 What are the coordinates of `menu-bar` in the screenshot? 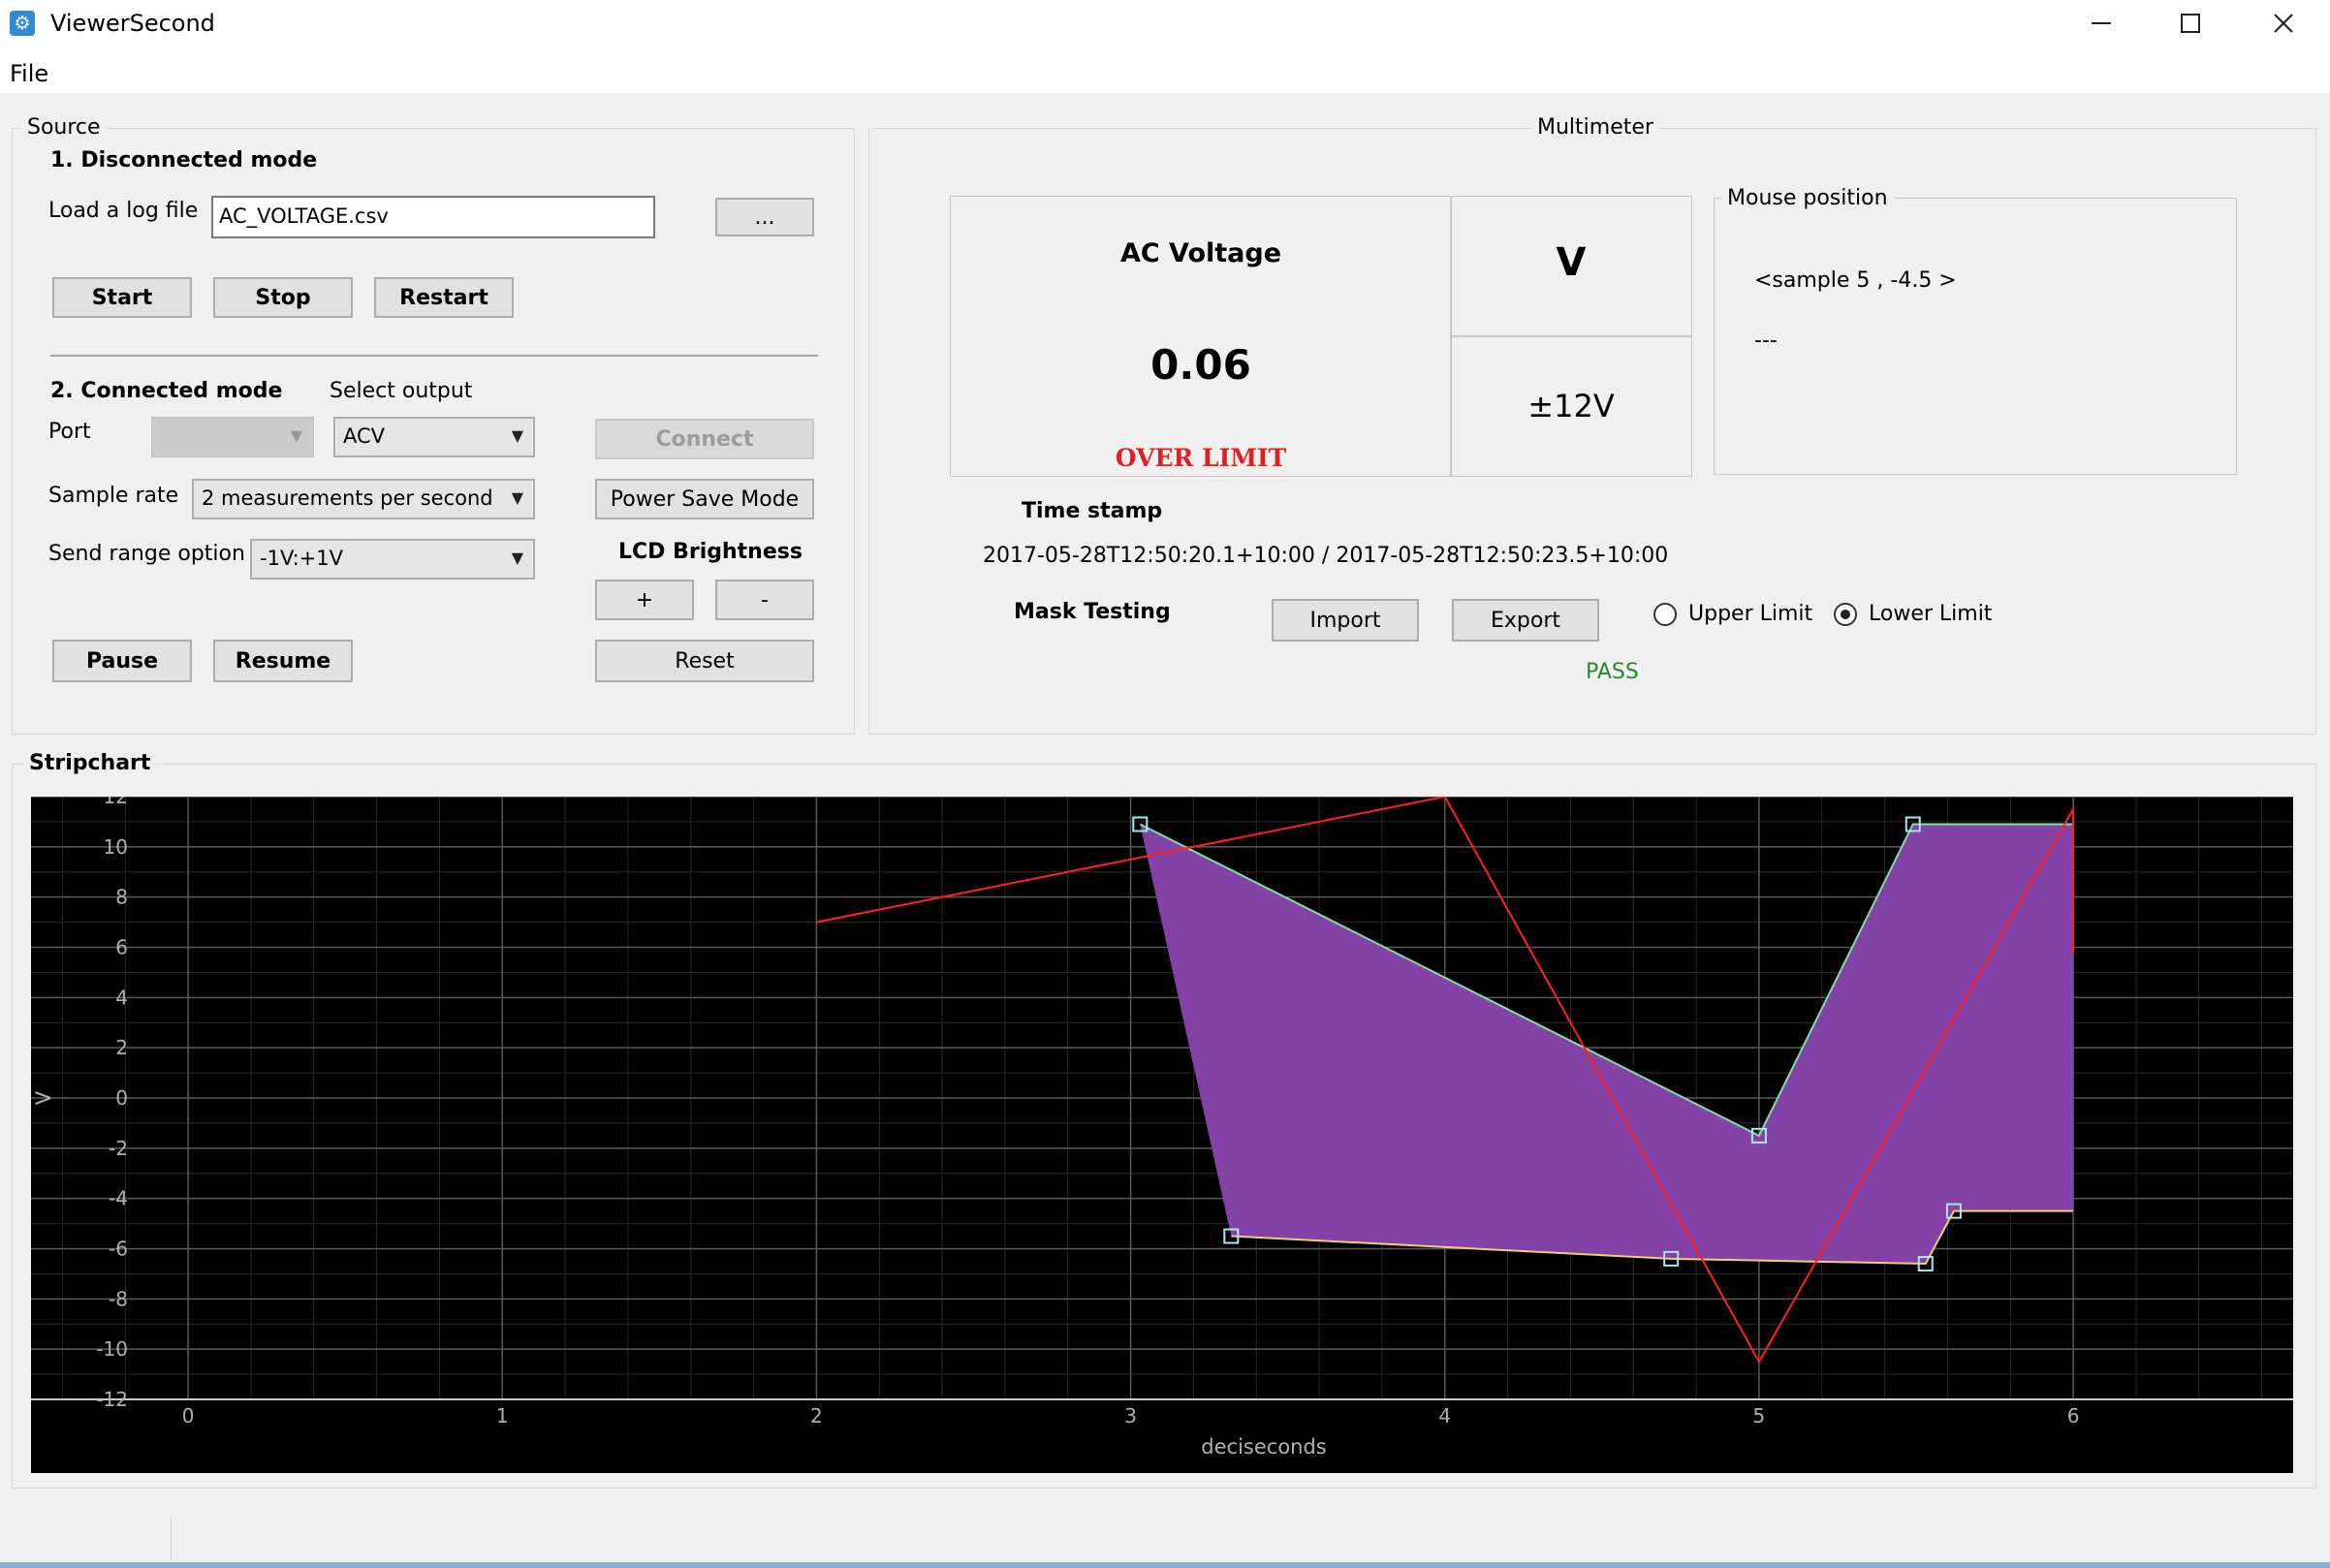 It's located at (1165, 71).